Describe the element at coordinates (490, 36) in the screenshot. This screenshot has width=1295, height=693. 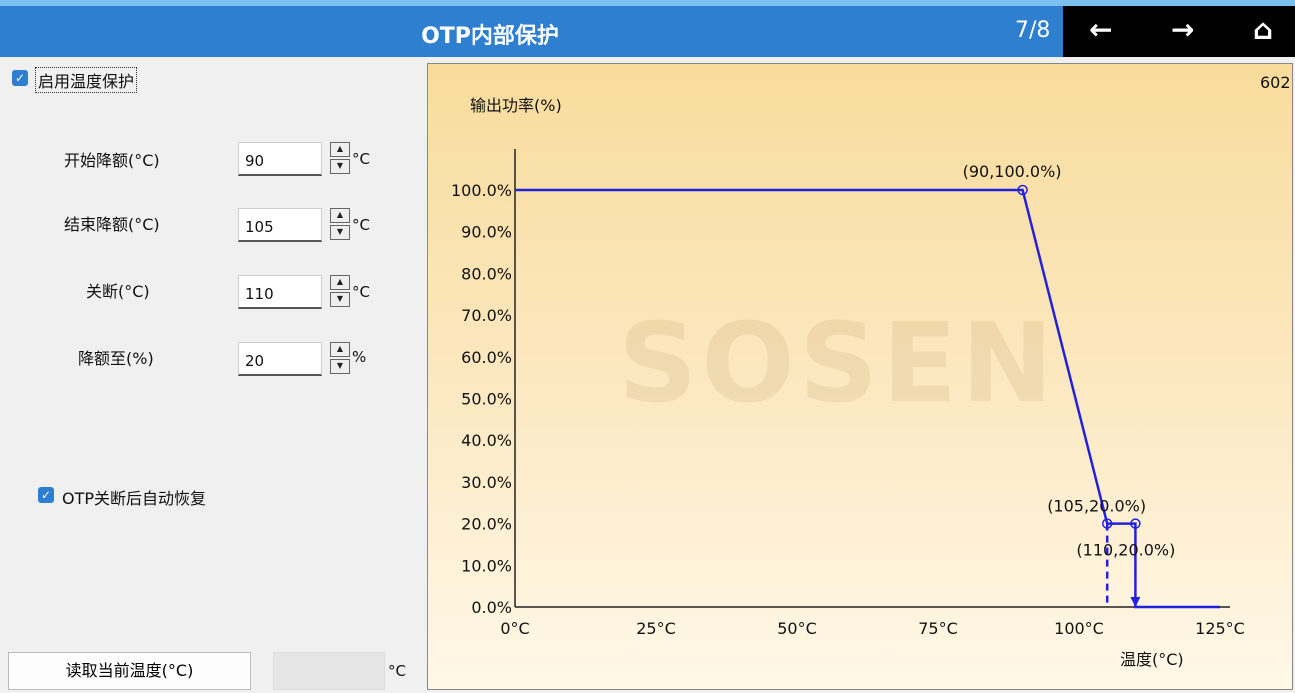
I see `page-title: OTP内部保护` at that location.